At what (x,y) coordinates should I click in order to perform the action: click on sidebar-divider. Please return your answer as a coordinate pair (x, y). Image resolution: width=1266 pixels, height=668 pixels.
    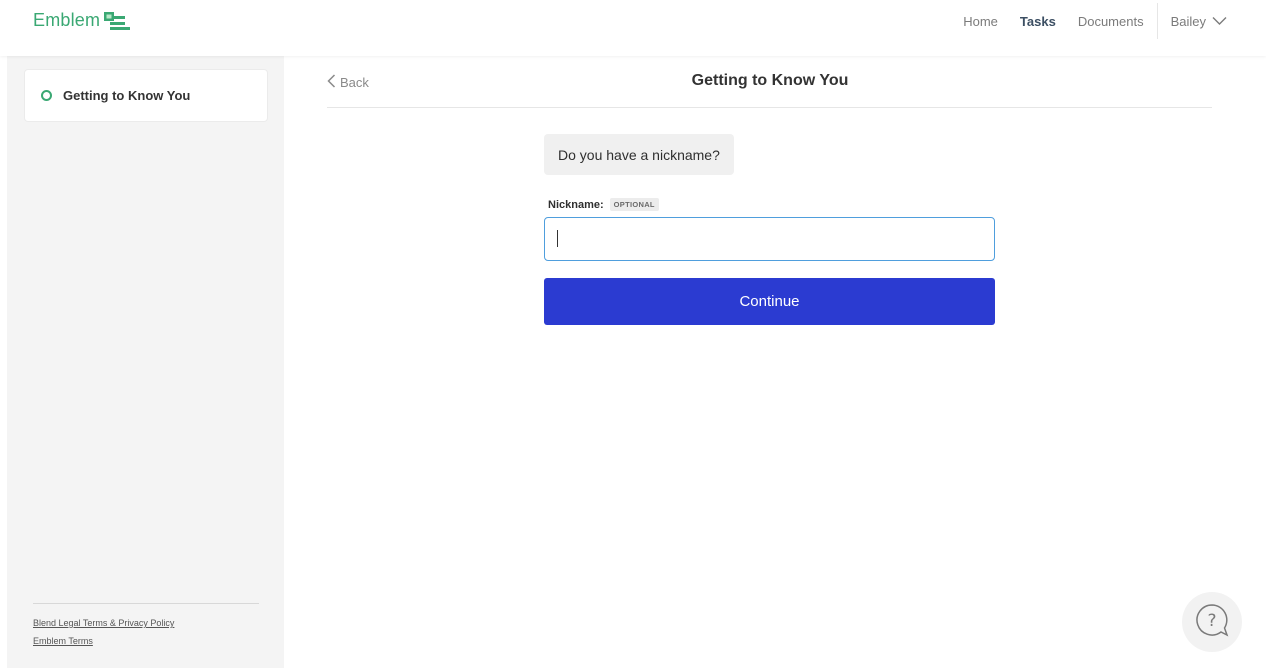
    Looking at the image, I should click on (146, 603).